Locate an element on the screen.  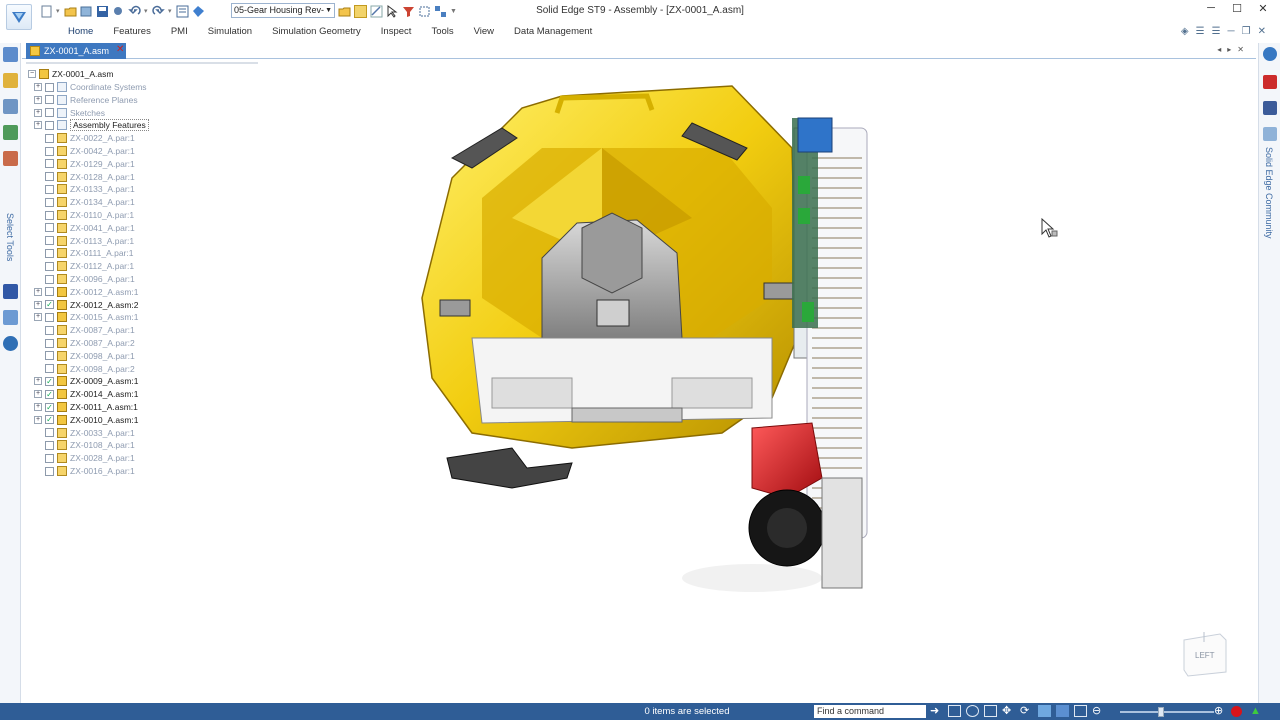
ribbon-minimize-icon: ─ is located at coordinates (1231, 31).